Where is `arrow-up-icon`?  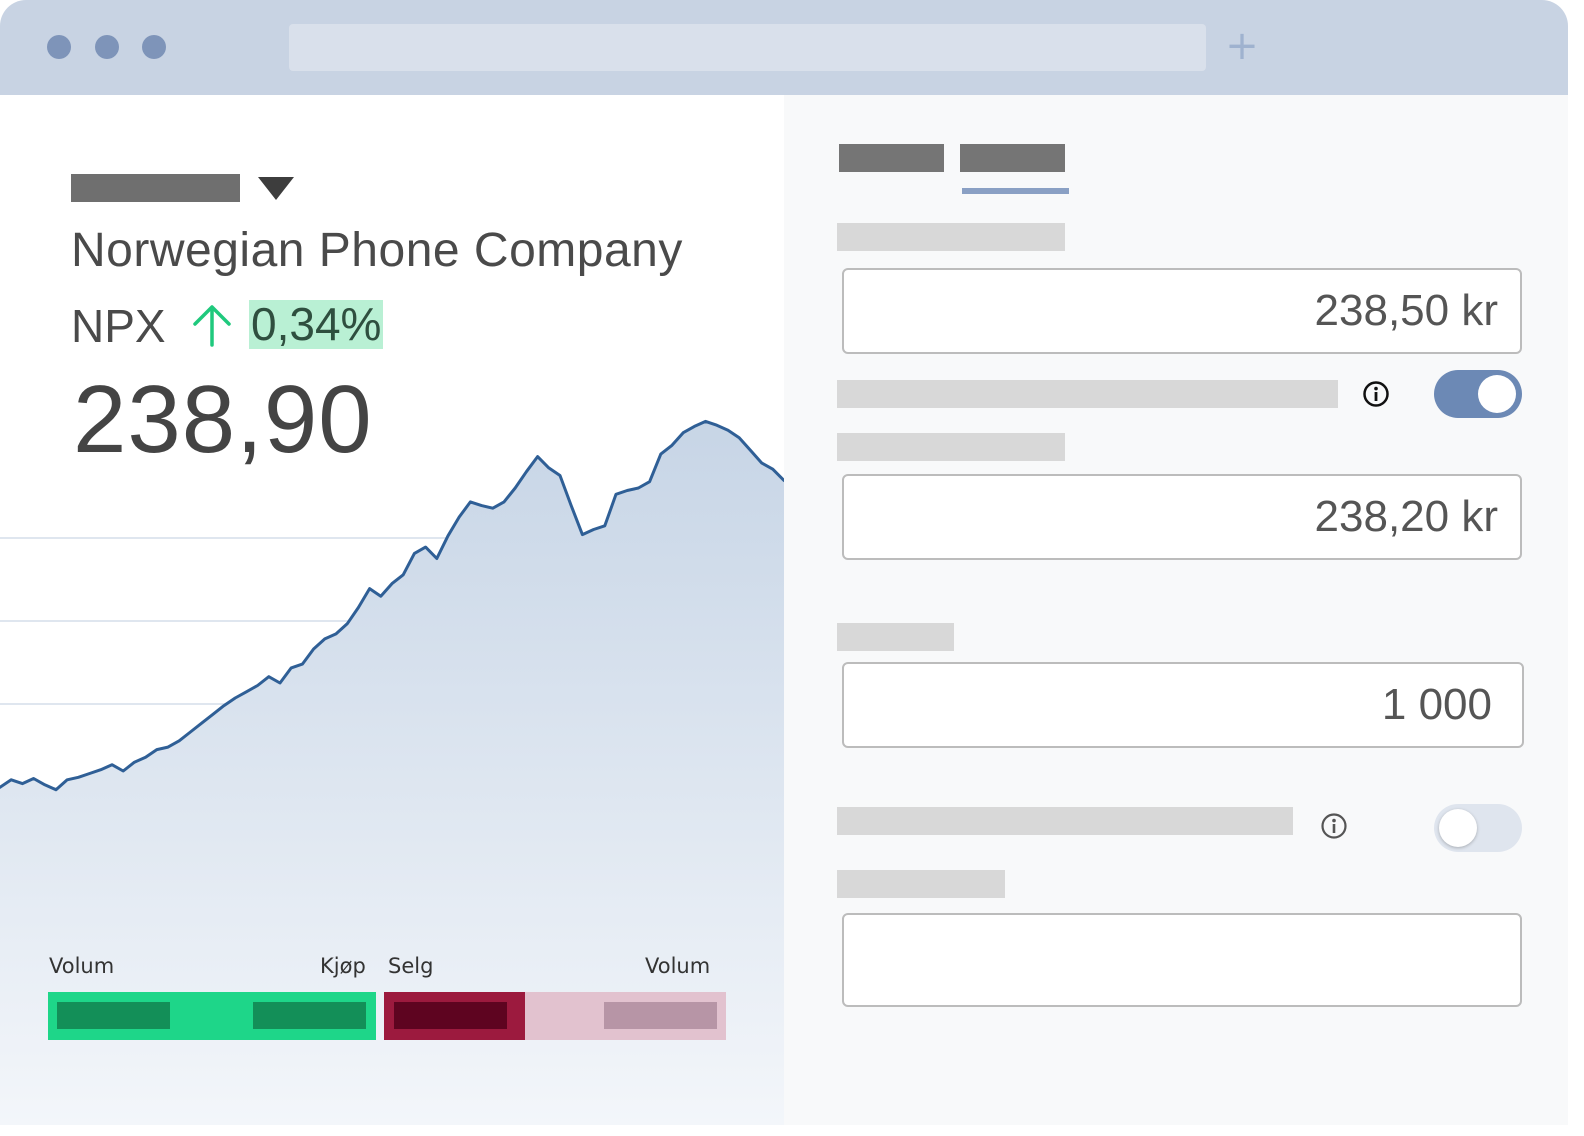 arrow-up-icon is located at coordinates (212, 326).